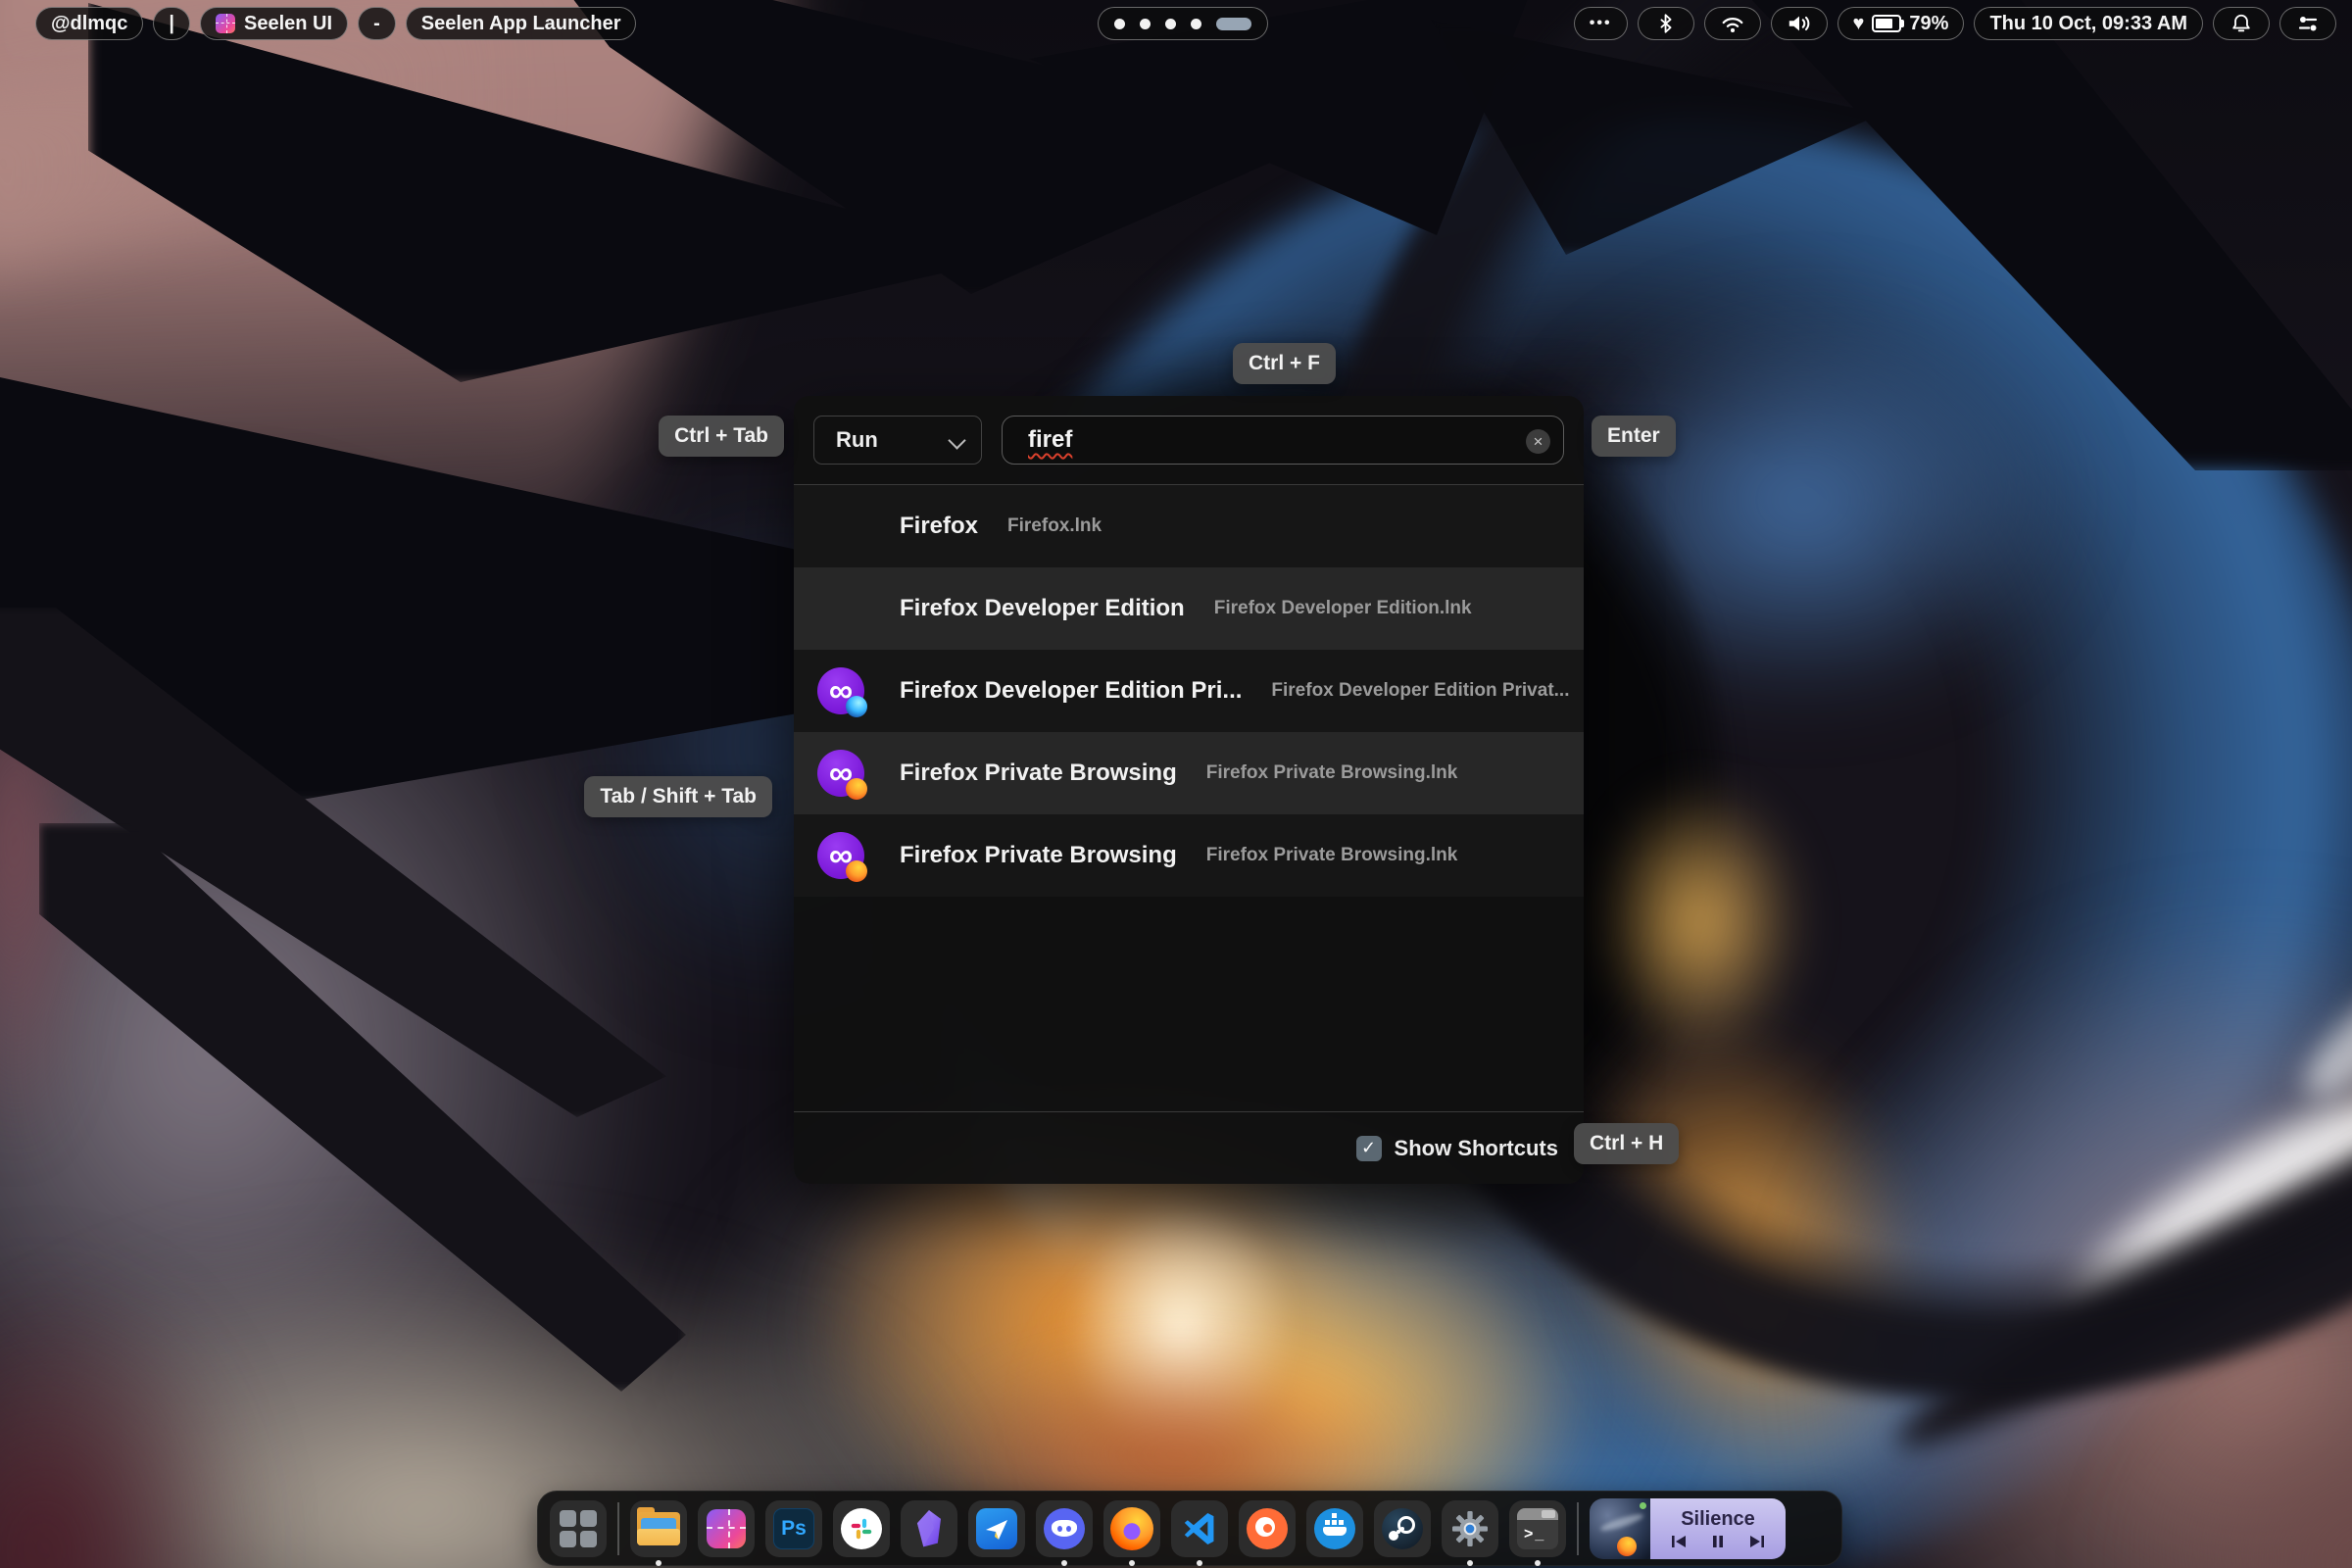 The width and height of the screenshot is (2352, 1568). Describe the element at coordinates (1757, 1541) in the screenshot. I see `next-button` at that location.